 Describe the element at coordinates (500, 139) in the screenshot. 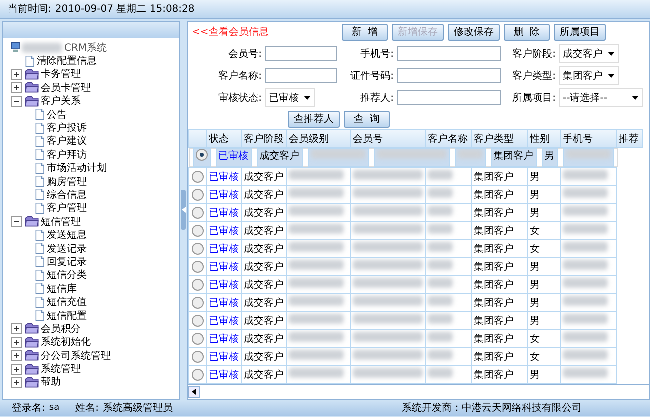

I see `column-header: 客户类型` at that location.